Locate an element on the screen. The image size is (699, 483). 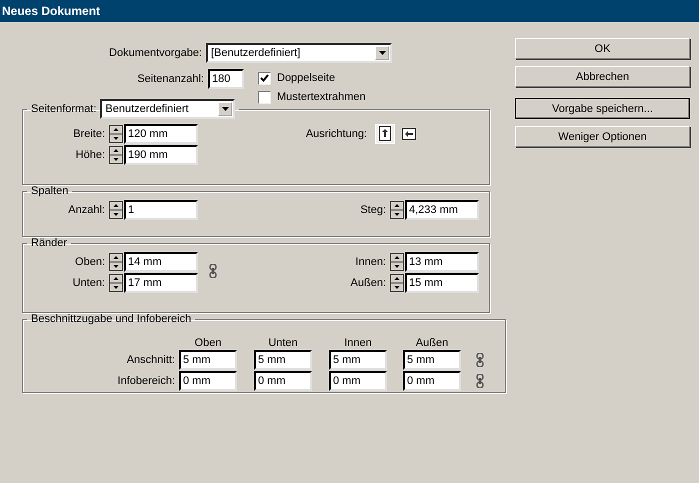
group-title: Spalten is located at coordinates (49, 191).